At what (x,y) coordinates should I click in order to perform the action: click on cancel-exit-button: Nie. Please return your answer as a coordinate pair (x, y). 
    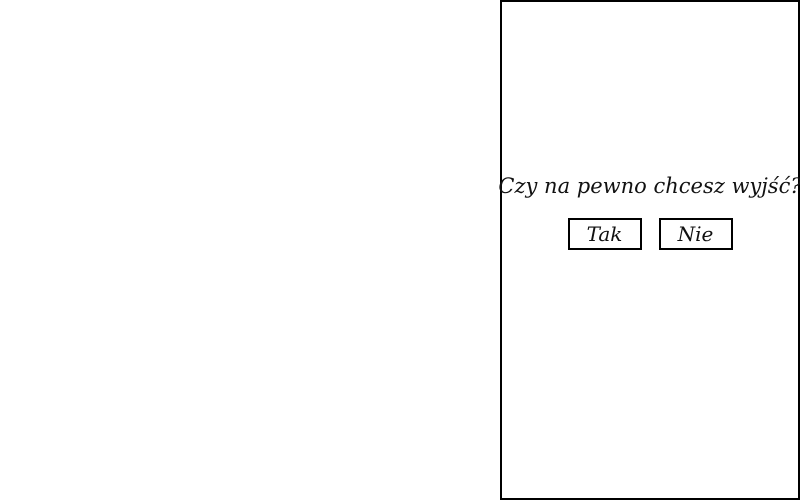
    Looking at the image, I should click on (695, 234).